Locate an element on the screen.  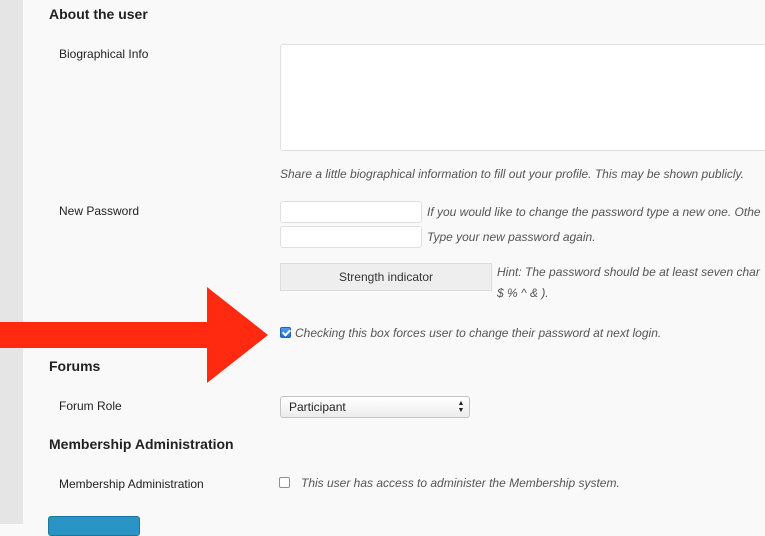
password-strength-indicator: Strength indicator is located at coordinates (386, 277).